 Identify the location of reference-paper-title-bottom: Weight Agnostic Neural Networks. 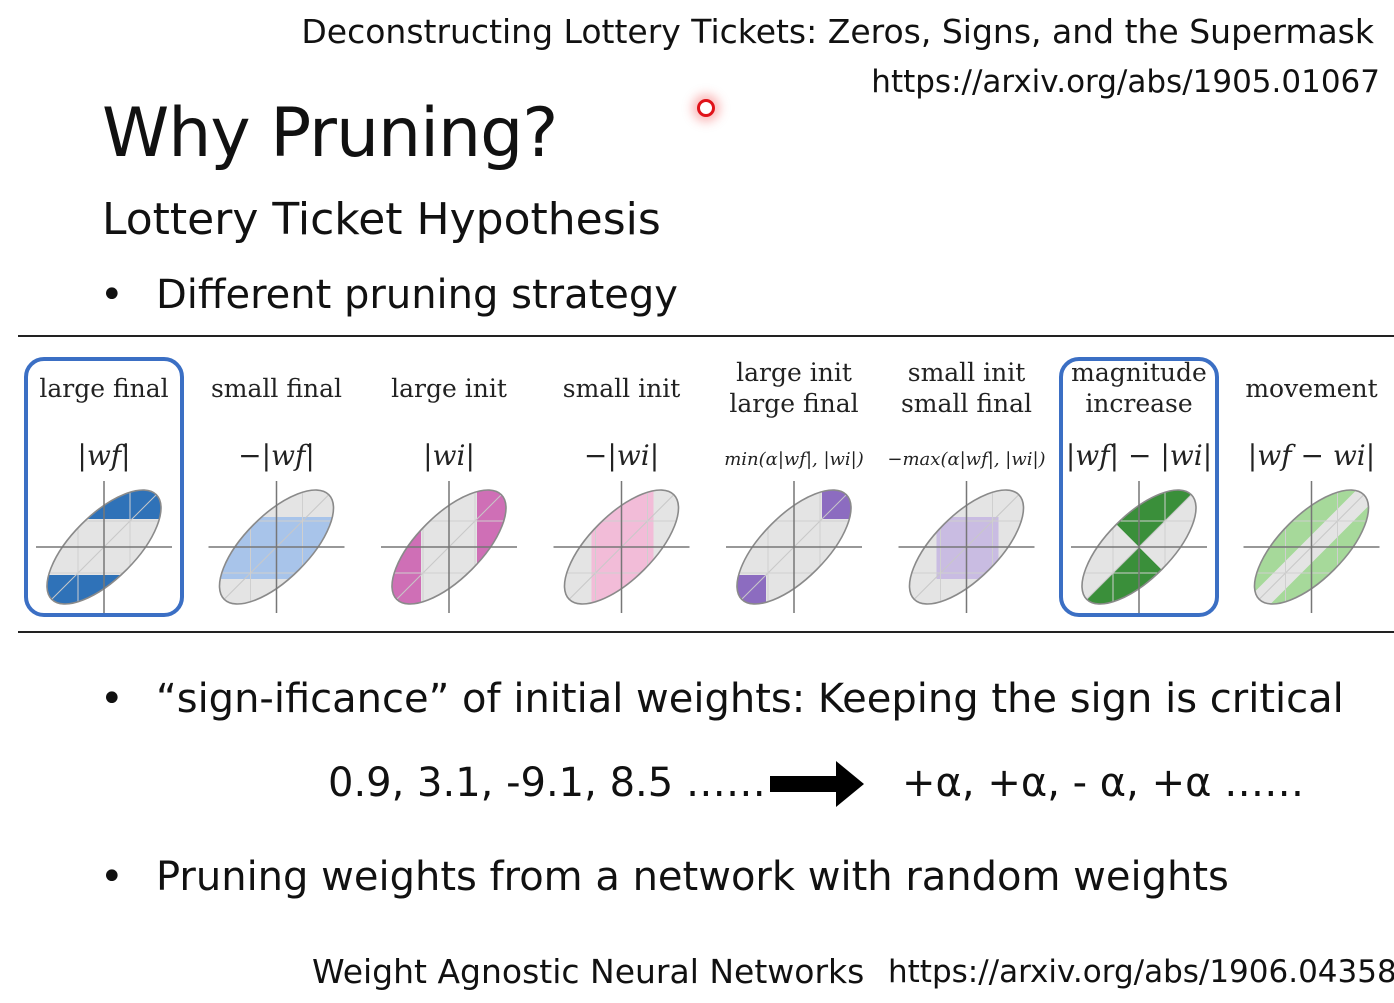
(588, 971).